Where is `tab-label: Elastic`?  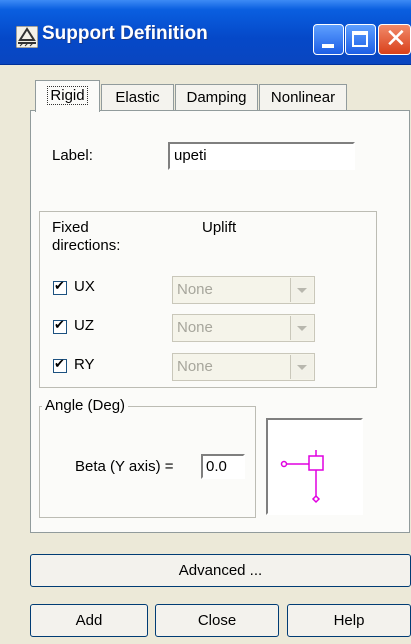 tab-label: Elastic is located at coordinates (137, 97).